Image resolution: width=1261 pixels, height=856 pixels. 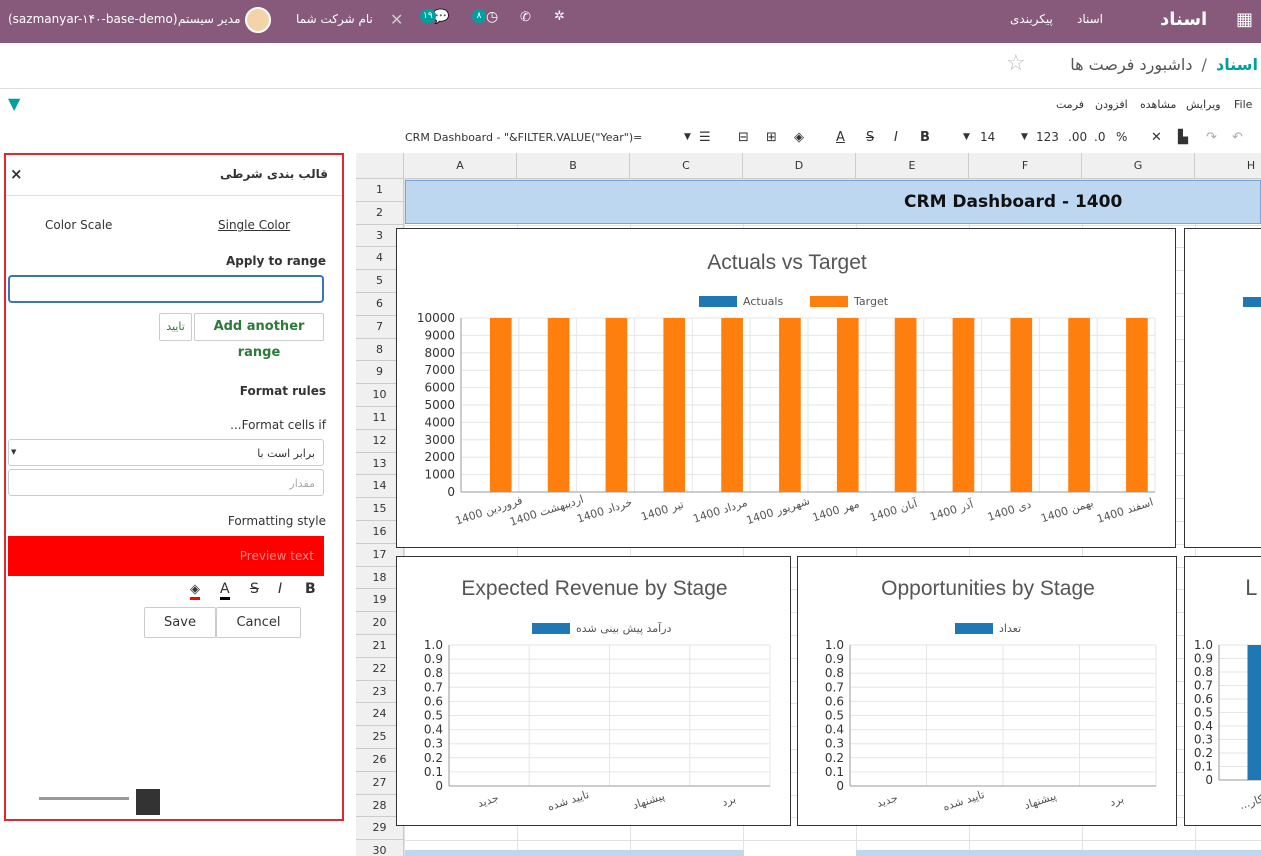 What do you see at coordinates (433, 659) in the screenshot?
I see `y-tick-label: 0.9` at bounding box center [433, 659].